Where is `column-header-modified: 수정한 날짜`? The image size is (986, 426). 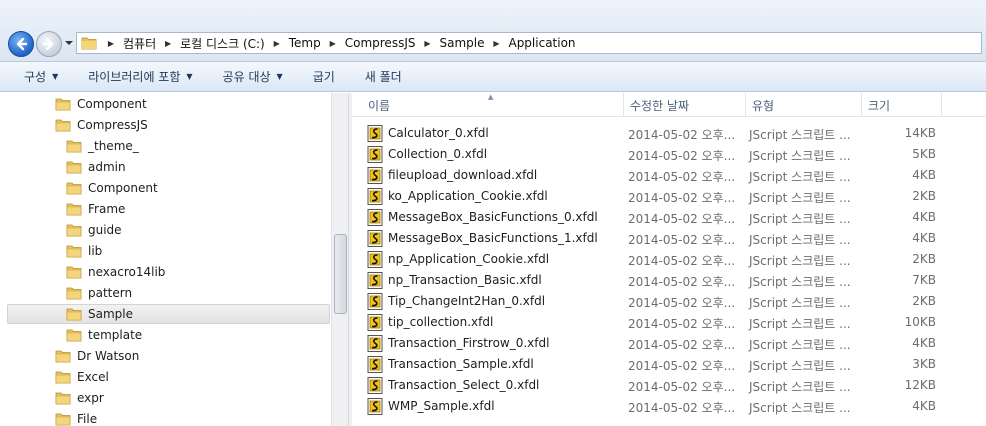
column-header-modified: 수정한 날짜 is located at coordinates (685, 105).